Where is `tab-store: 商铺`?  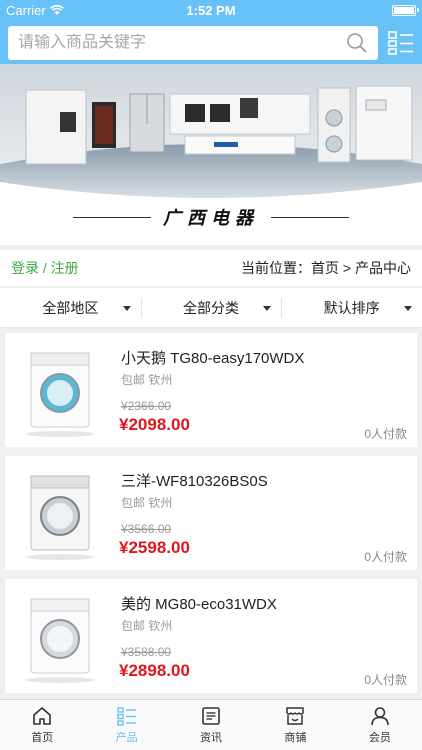
tab-store: 商铺 is located at coordinates (295, 725).